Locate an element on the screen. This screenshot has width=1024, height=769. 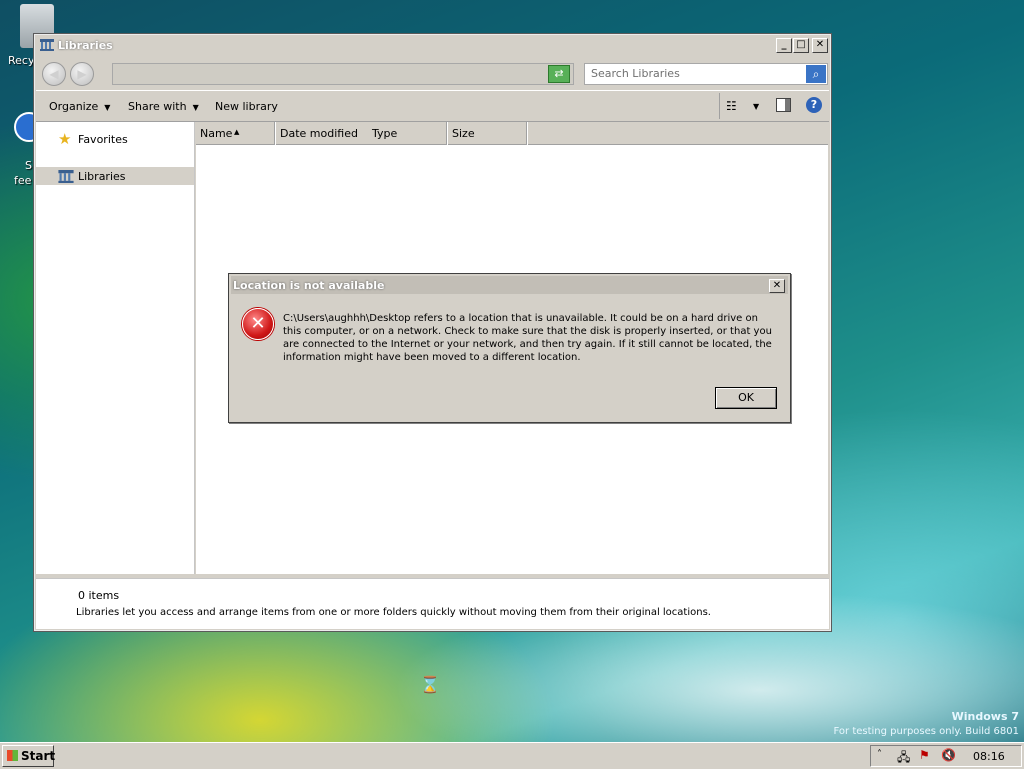
close-button: ✕ is located at coordinates (820, 45).